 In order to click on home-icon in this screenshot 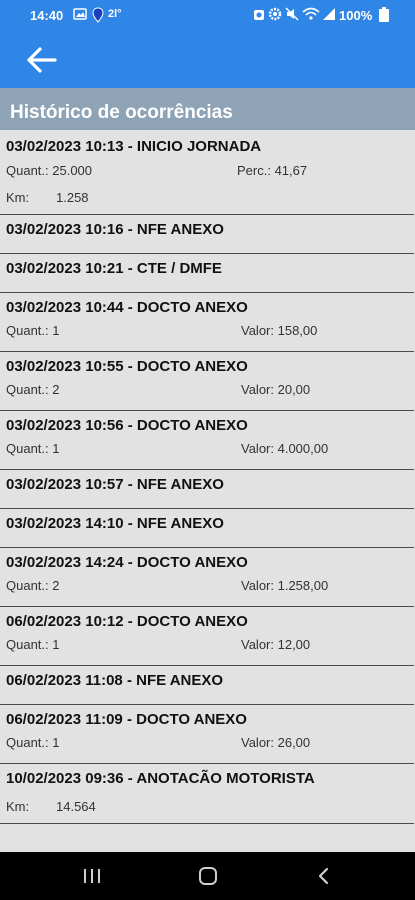, I will do `click(208, 876)`.